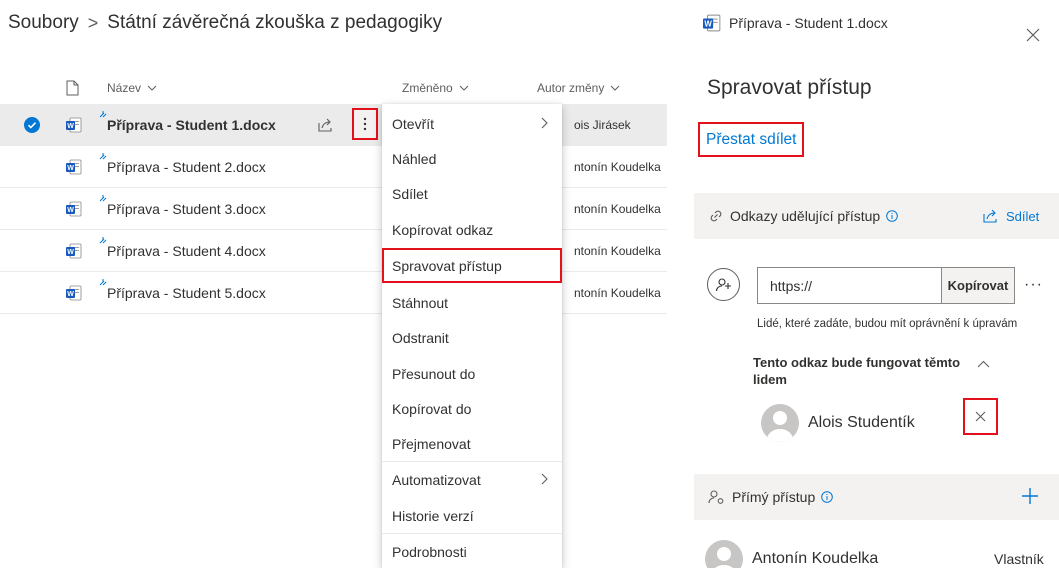  I want to click on menu-item-share: Sdílet, so click(472, 193).